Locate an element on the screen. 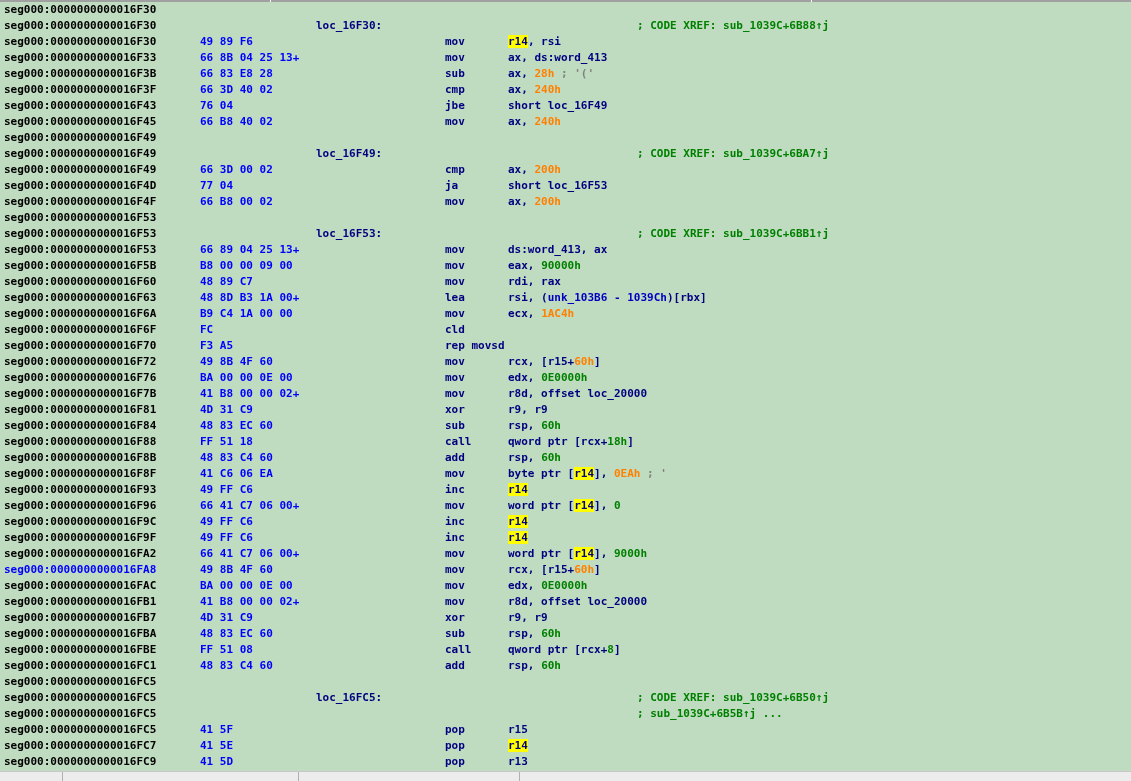 This screenshot has width=1131, height=781. address-text: seg000:0000000000016F96 is located at coordinates (102, 506).